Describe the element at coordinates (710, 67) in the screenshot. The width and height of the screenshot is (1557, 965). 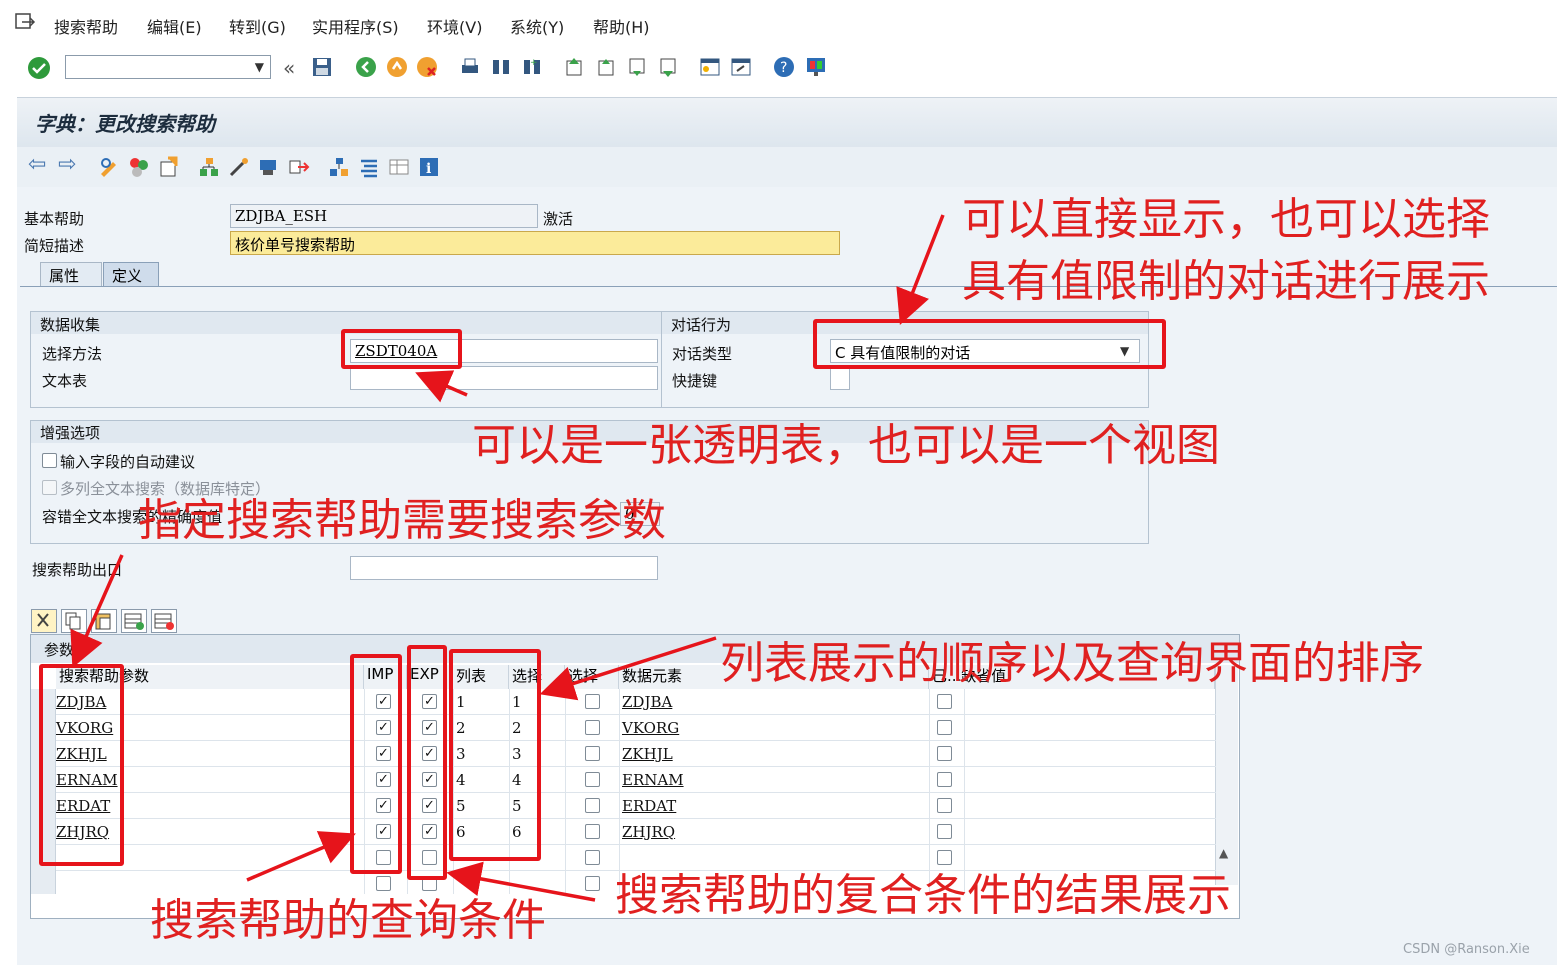
I see `new-session-icon` at that location.